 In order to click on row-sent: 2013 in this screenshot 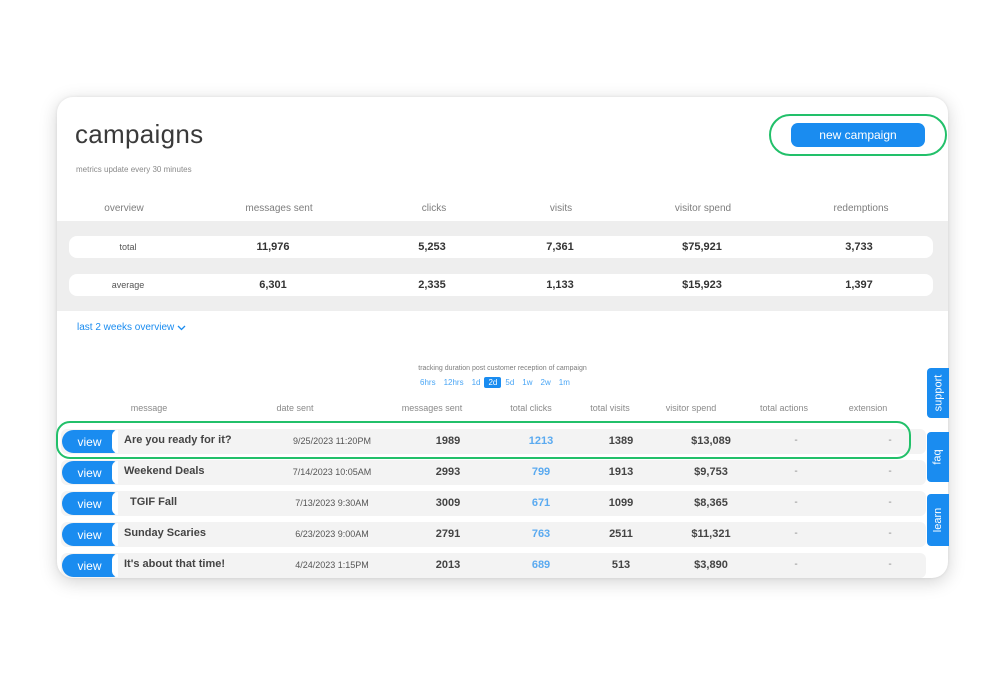, I will do `click(448, 565)`.